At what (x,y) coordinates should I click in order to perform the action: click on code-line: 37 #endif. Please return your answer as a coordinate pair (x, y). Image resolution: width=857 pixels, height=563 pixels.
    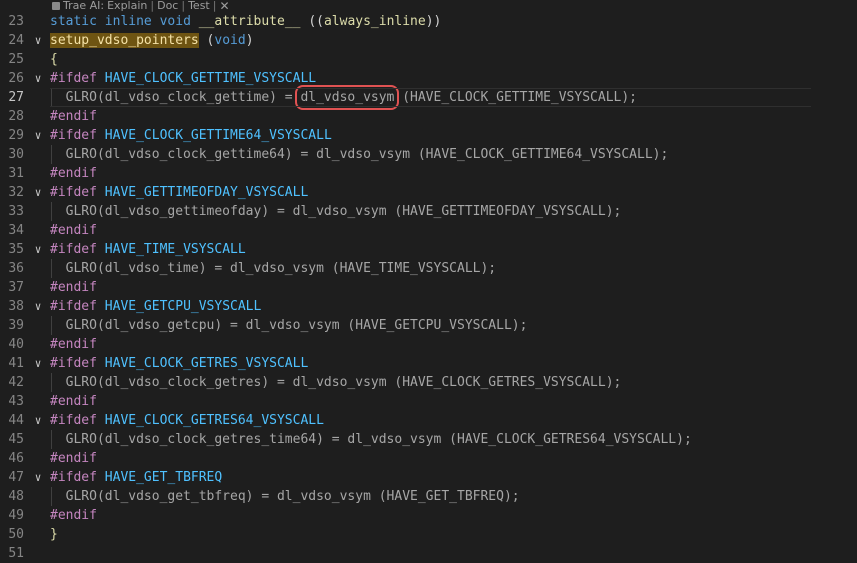
    Looking at the image, I should click on (428, 287).